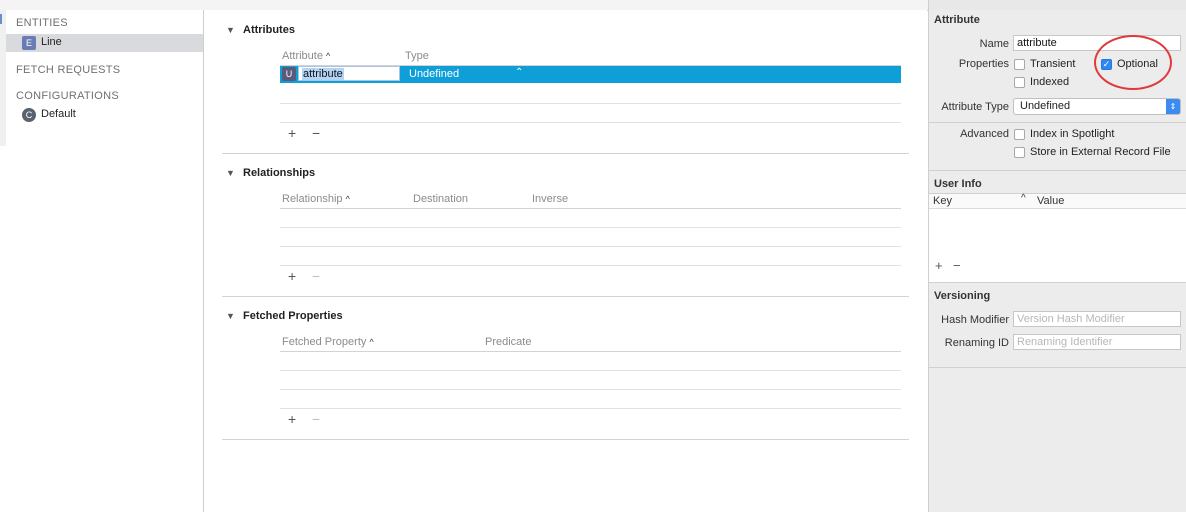 The height and width of the screenshot is (512, 1186). What do you see at coordinates (292, 419) in the screenshot?
I see `add-fetched-property-button: +` at bounding box center [292, 419].